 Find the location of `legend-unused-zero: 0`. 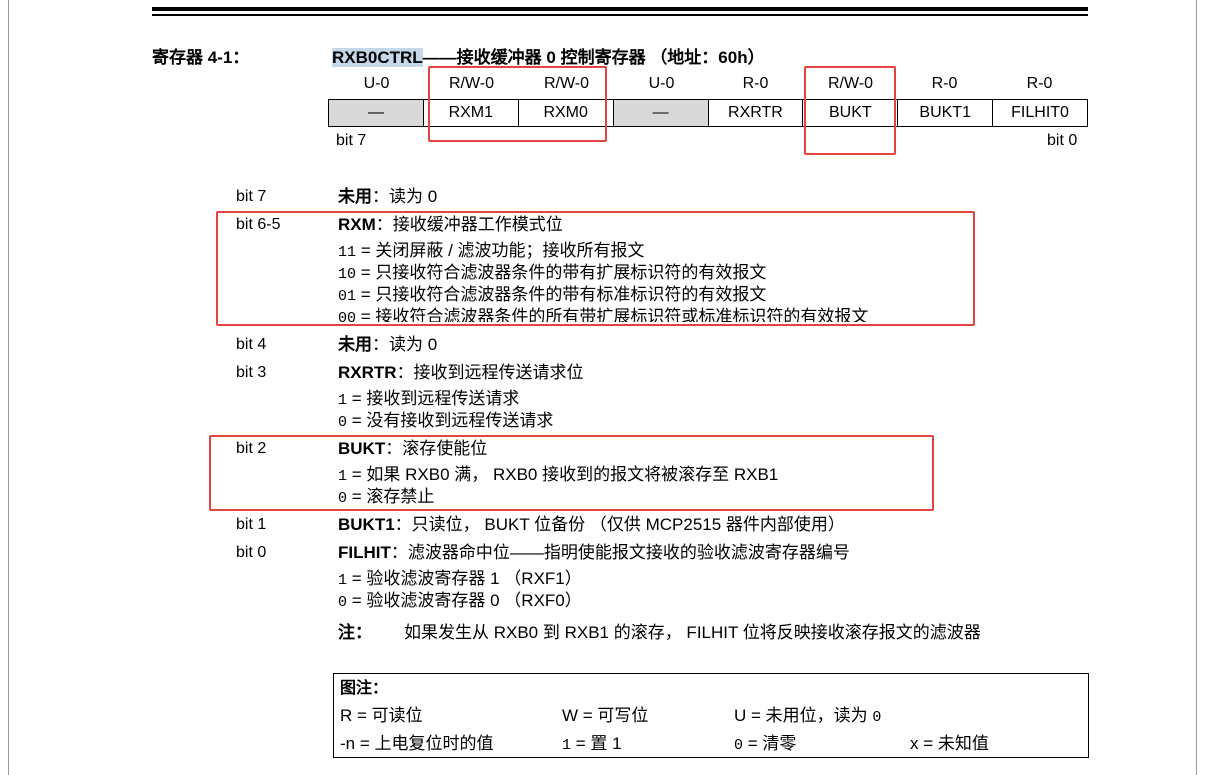

legend-unused-zero: 0 is located at coordinates (877, 717).